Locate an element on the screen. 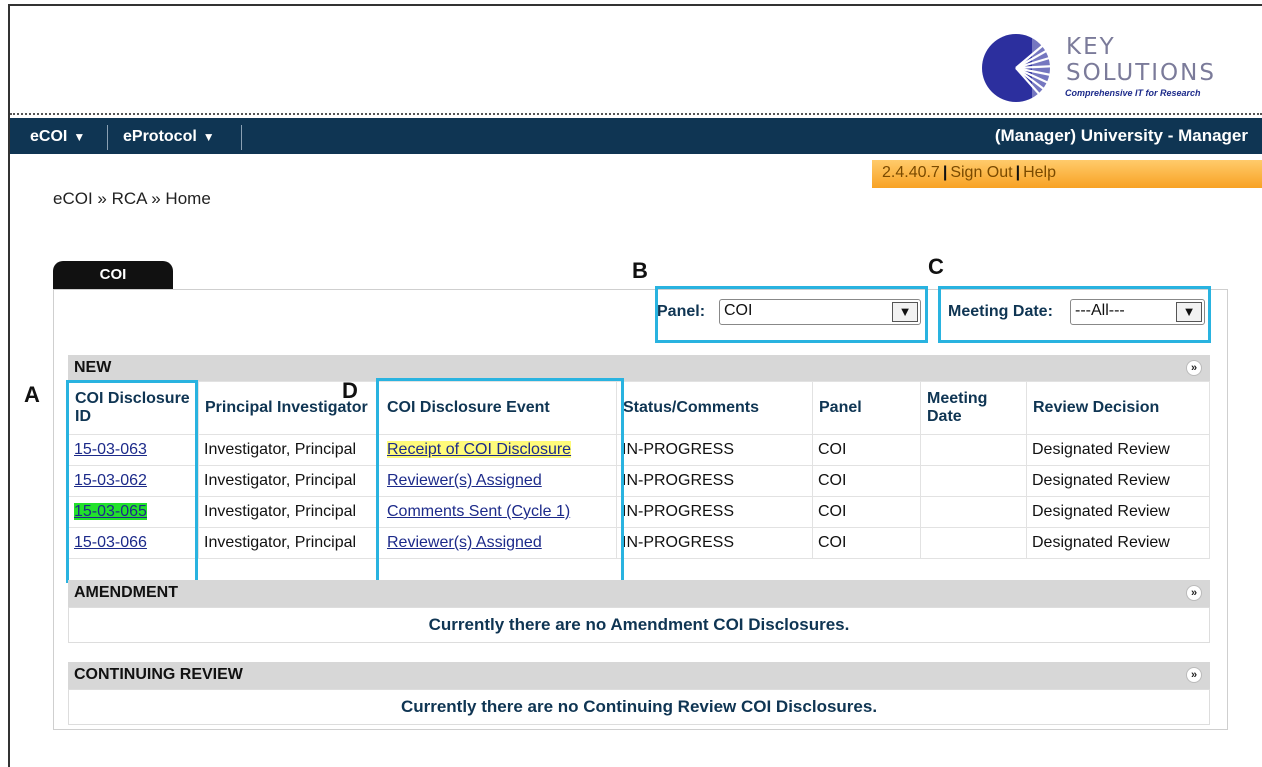 Image resolution: width=1262 pixels, height=767 pixels. help-link: Help is located at coordinates (1039, 172).